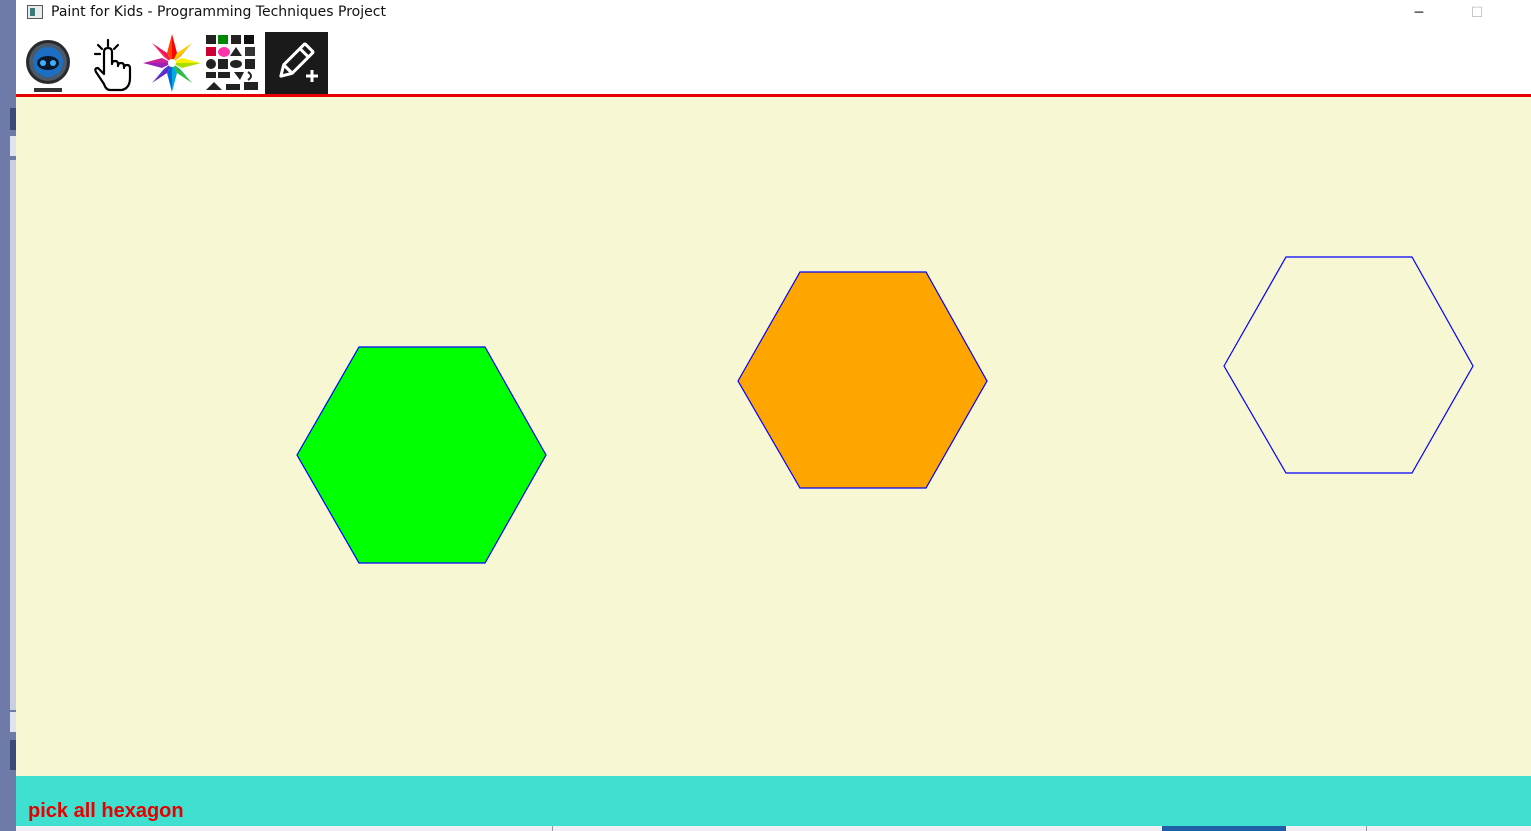 This screenshot has width=1531, height=831. I want to click on taskbar-active-item, so click(1224, 828).